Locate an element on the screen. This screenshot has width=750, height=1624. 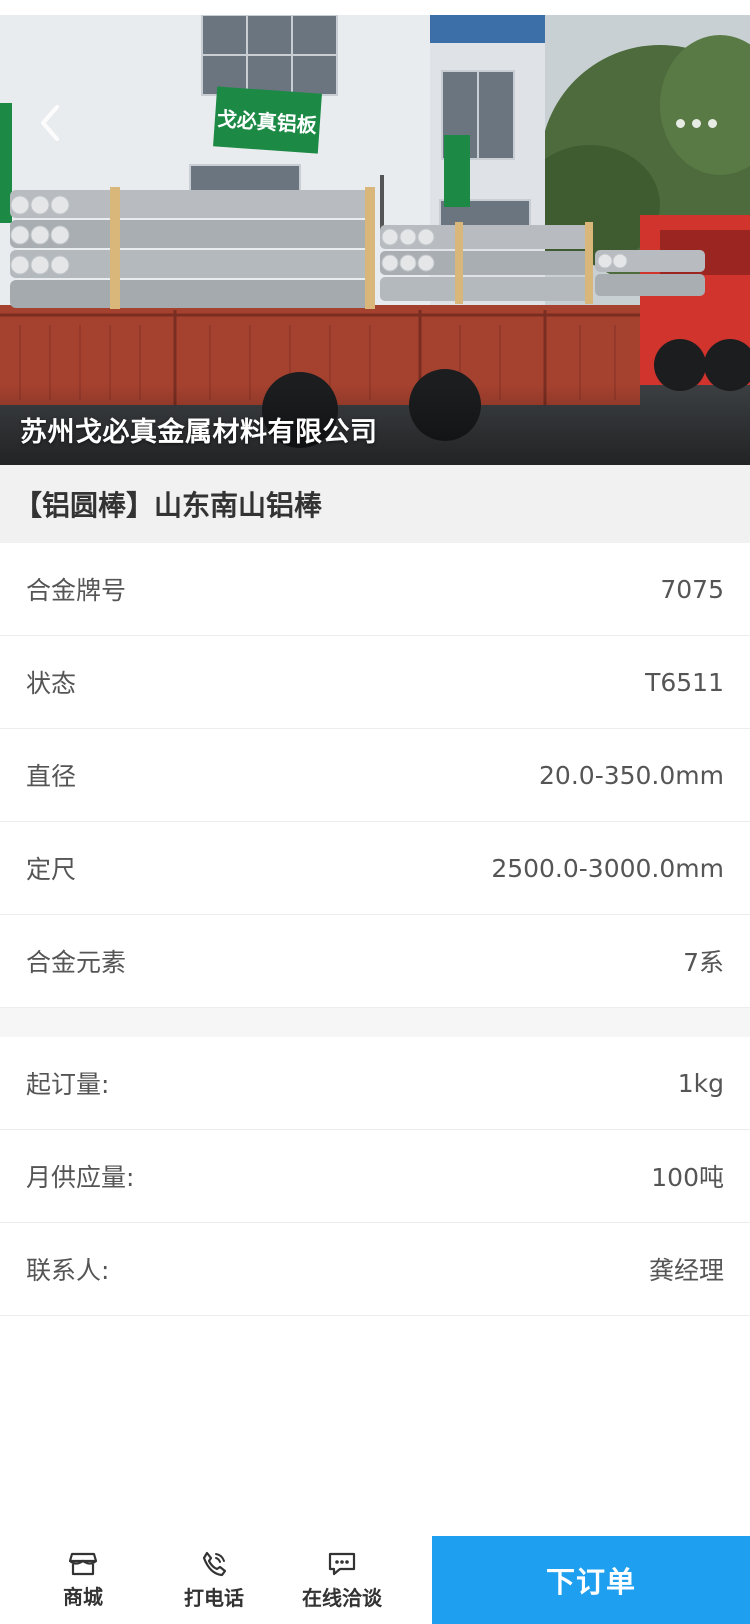
term-value: 1kg is located at coordinates (700, 1083).